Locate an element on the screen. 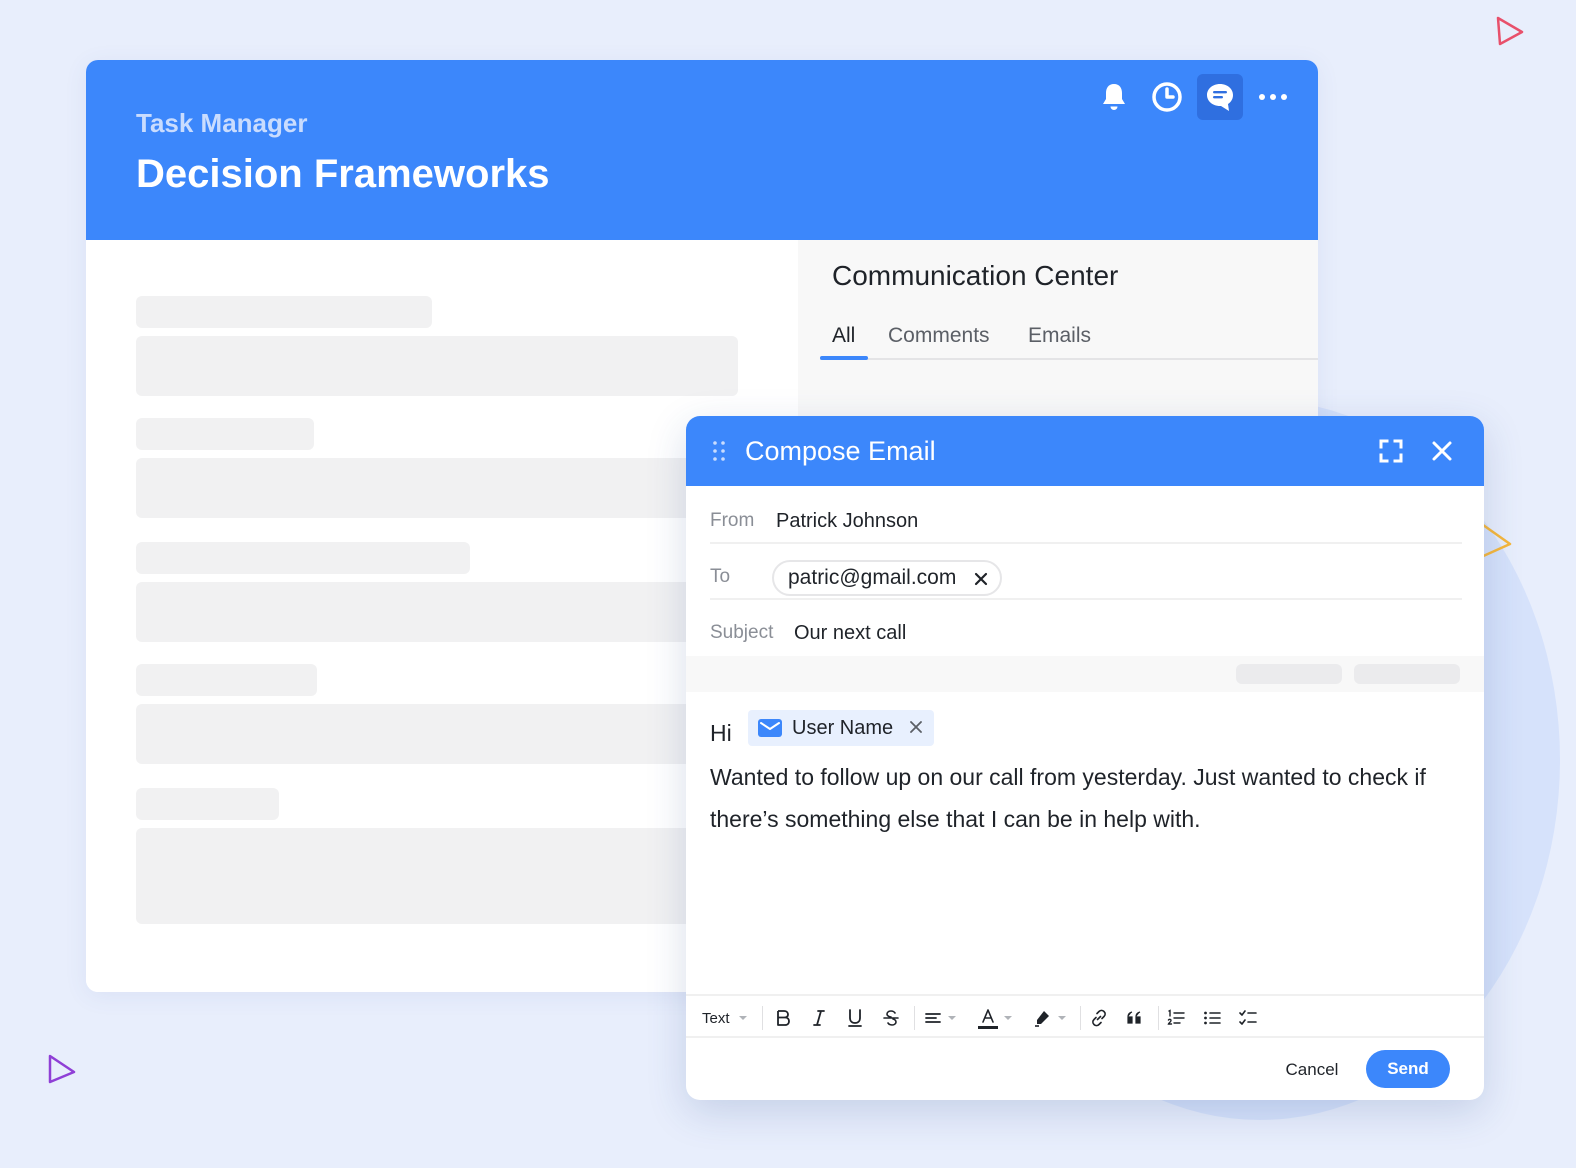  subject-label: Subject is located at coordinates (742, 632).